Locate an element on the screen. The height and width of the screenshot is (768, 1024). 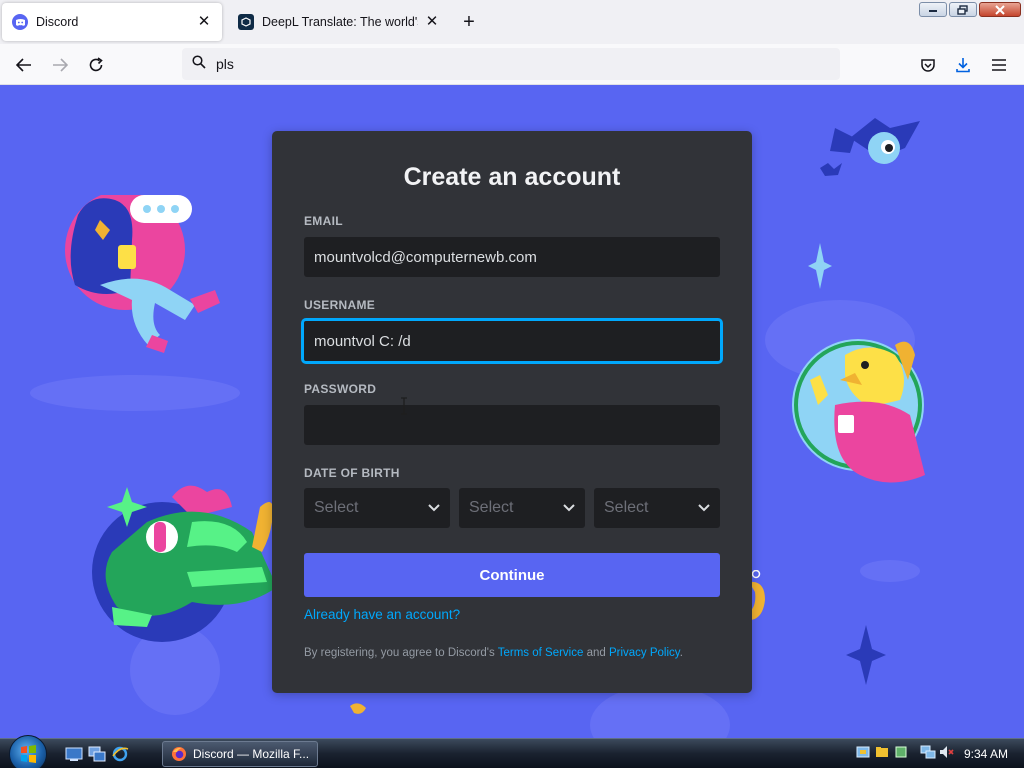
text-cursor-icon is located at coordinates (404, 408).